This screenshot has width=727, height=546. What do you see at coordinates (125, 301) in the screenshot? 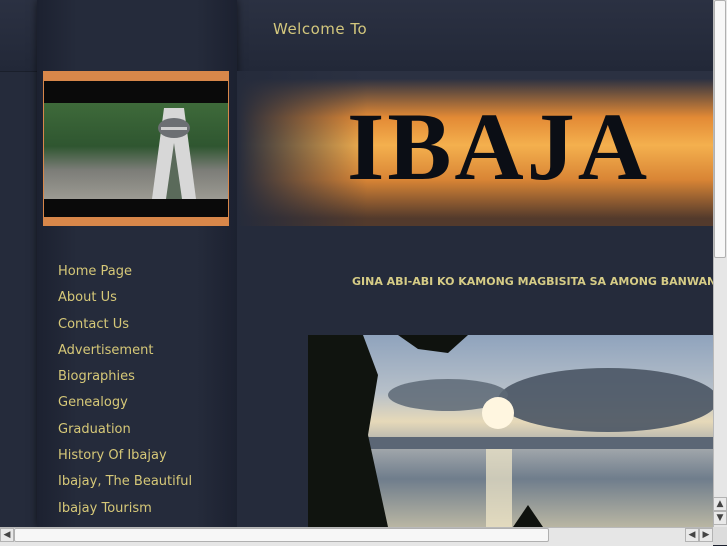
I see `nav-item-about: About Us` at bounding box center [125, 301].